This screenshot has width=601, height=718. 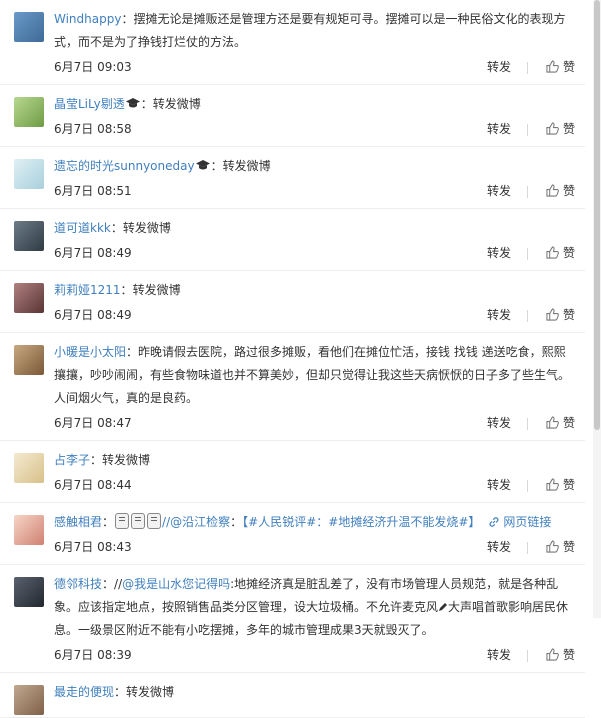 What do you see at coordinates (72, 460) in the screenshot?
I see `comment-user-link: 占李子` at bounding box center [72, 460].